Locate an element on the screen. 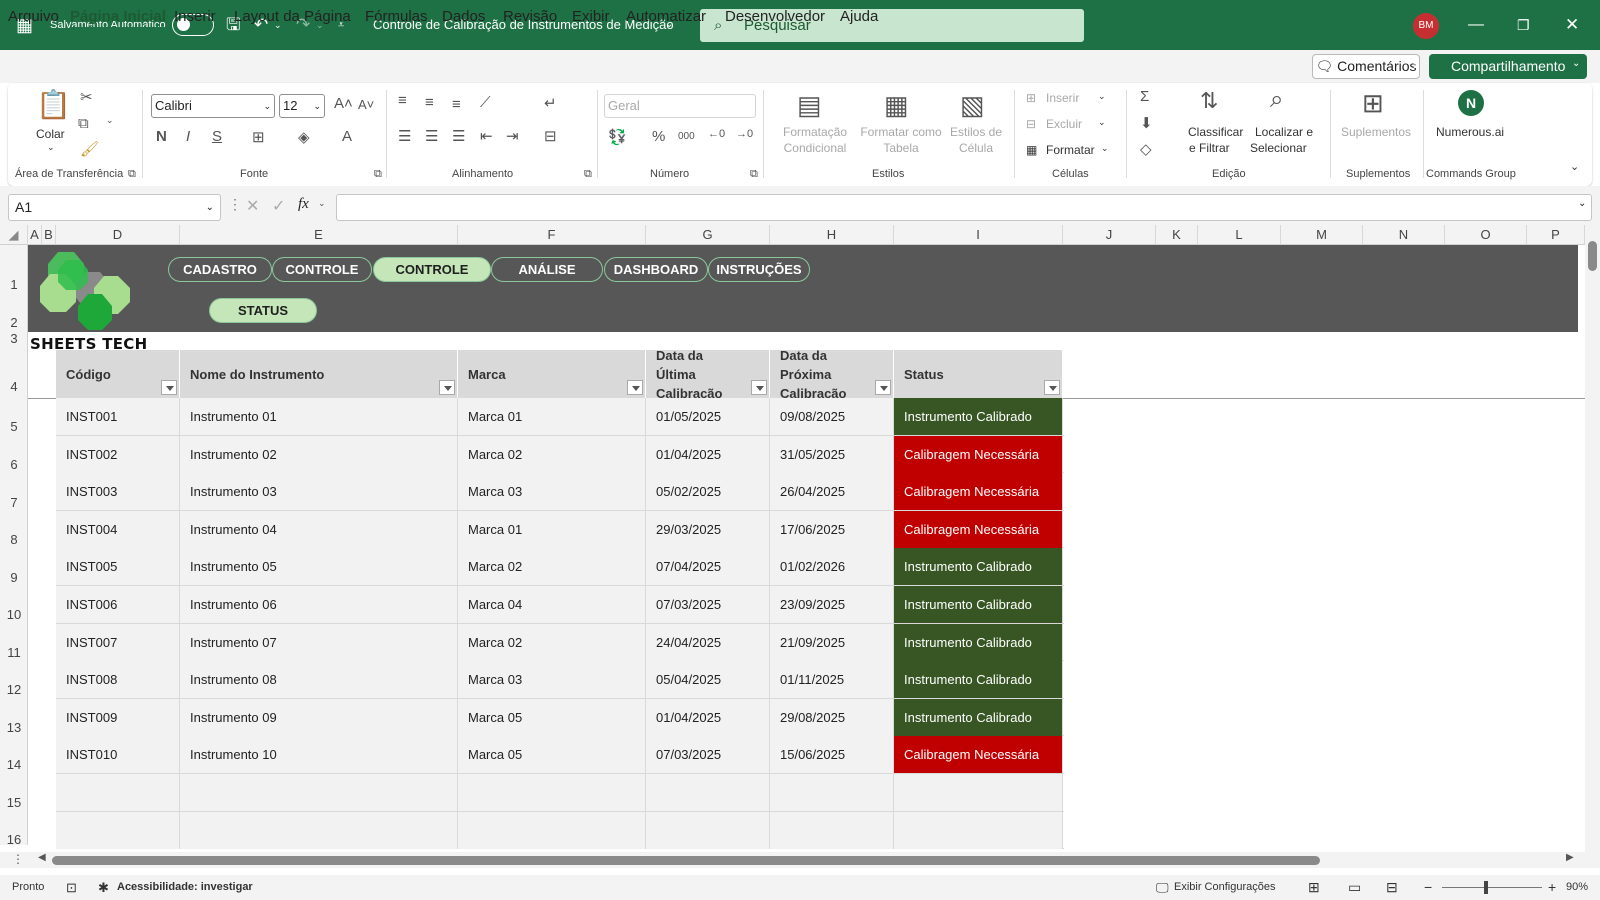 The height and width of the screenshot is (900, 1600). cell-codigo: INST007 is located at coordinates (118, 642).